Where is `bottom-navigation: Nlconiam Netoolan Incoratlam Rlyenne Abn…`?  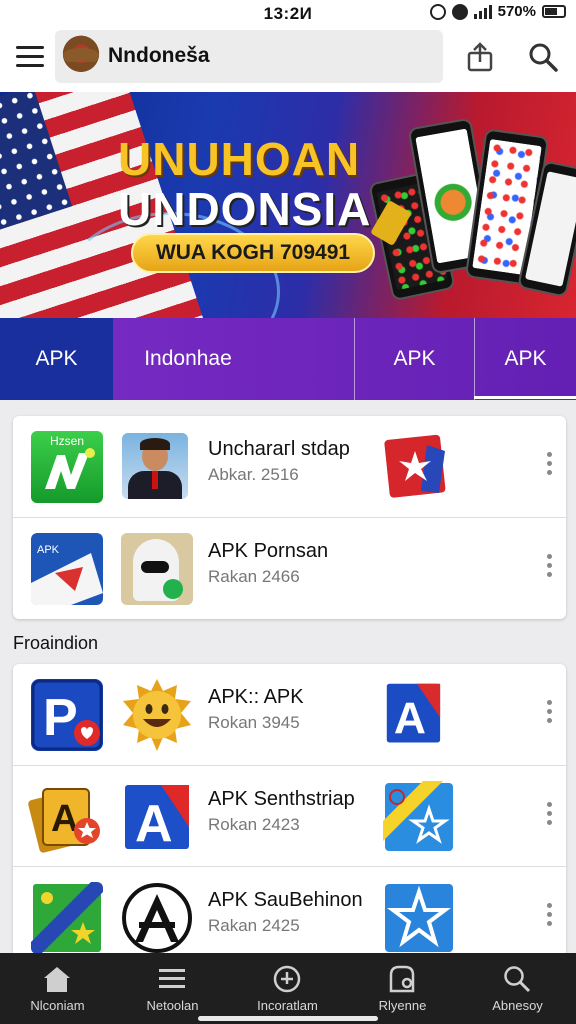
bottom-navigation: Nlconiam Netoolan Incoratlam Rlyenne Abn… is located at coordinates (288, 988).